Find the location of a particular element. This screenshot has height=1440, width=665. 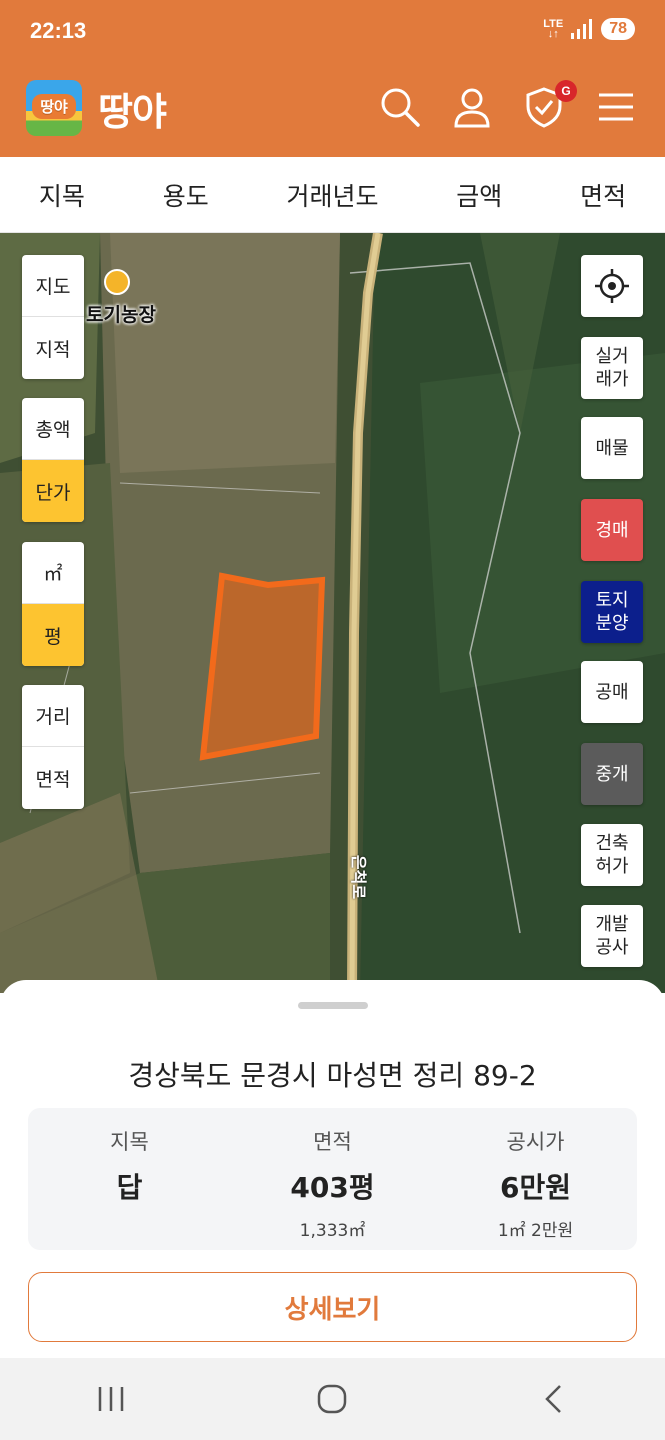

price-unit-button: 단가 is located at coordinates (53, 491).